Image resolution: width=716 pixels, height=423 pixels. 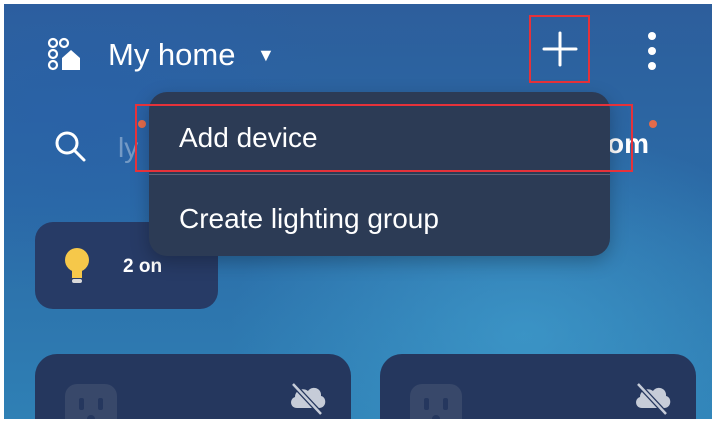 What do you see at coordinates (143, 266) in the screenshot?
I see `lights-on-count: 2 on` at bounding box center [143, 266].